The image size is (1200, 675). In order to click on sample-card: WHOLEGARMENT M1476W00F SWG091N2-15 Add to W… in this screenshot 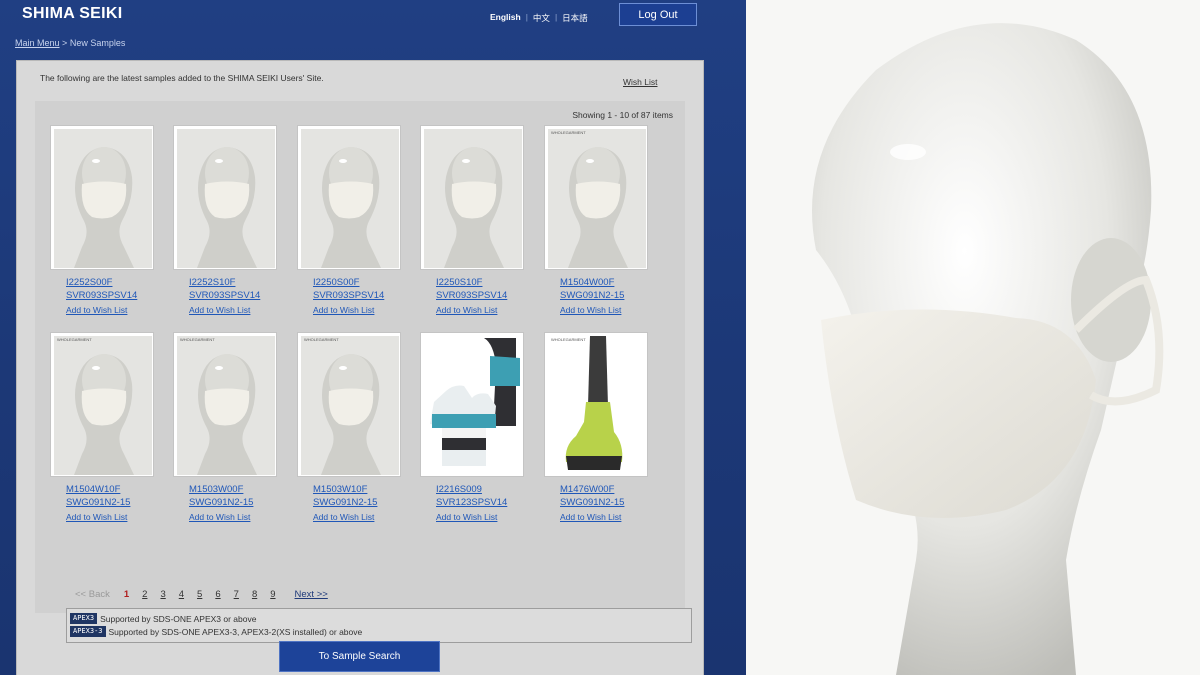, I will do `click(596, 427)`.